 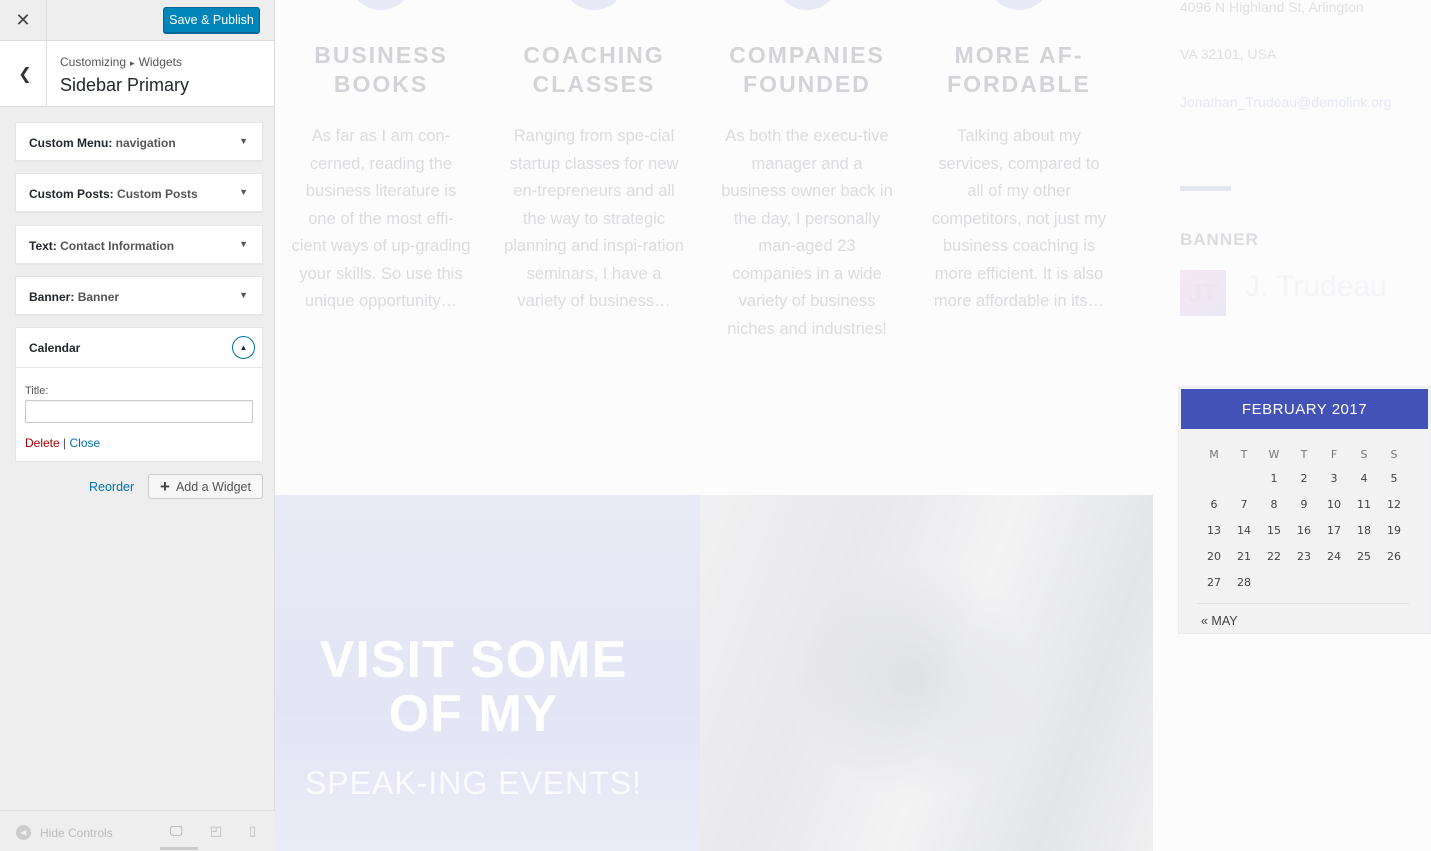 What do you see at coordinates (1334, 504) in the screenshot?
I see `calendar-day: 10` at bounding box center [1334, 504].